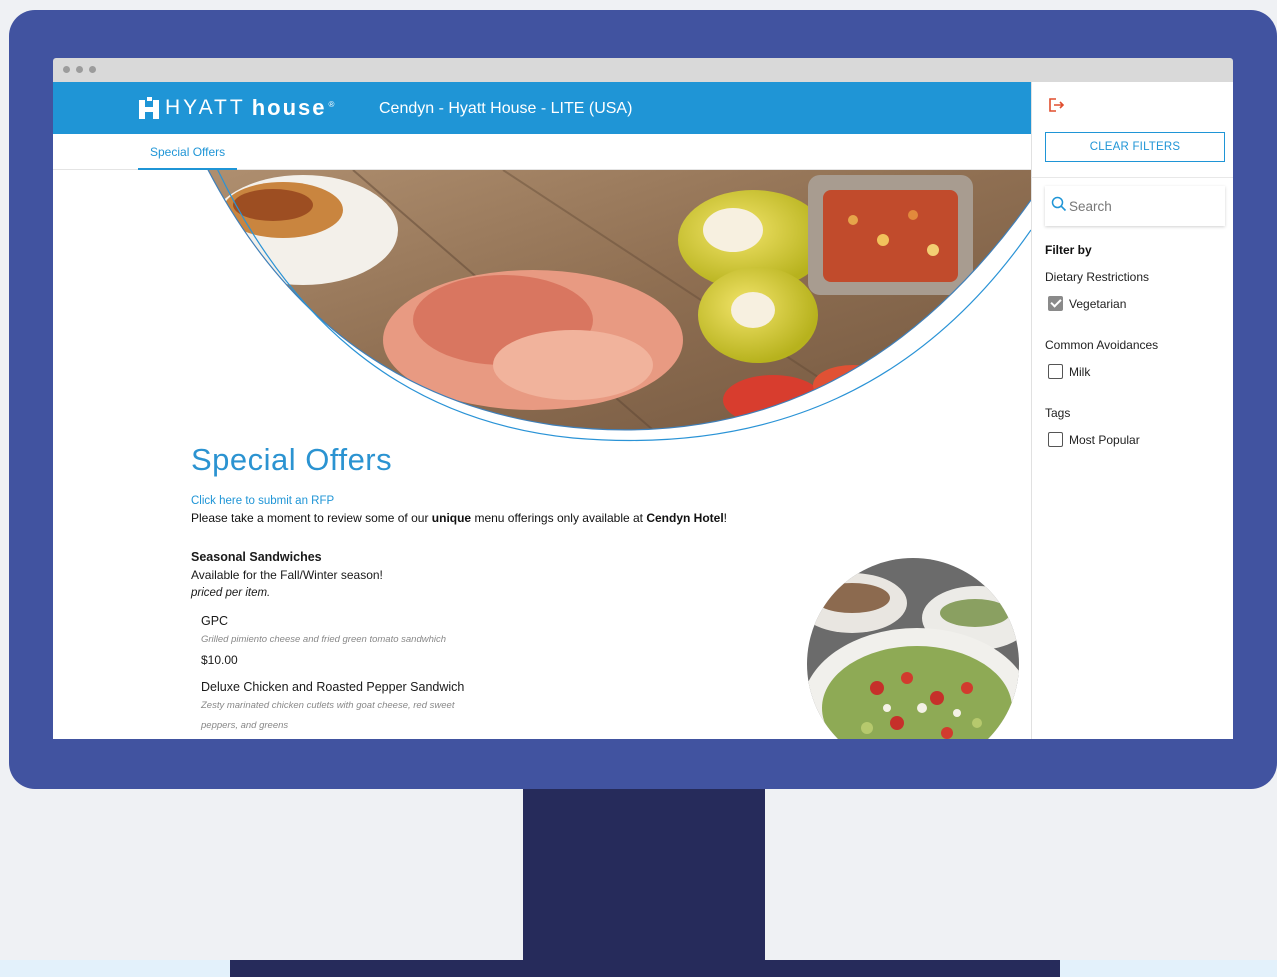  What do you see at coordinates (1102, 345) in the screenshot?
I see `filter-group-title: Common Avoidances` at bounding box center [1102, 345].